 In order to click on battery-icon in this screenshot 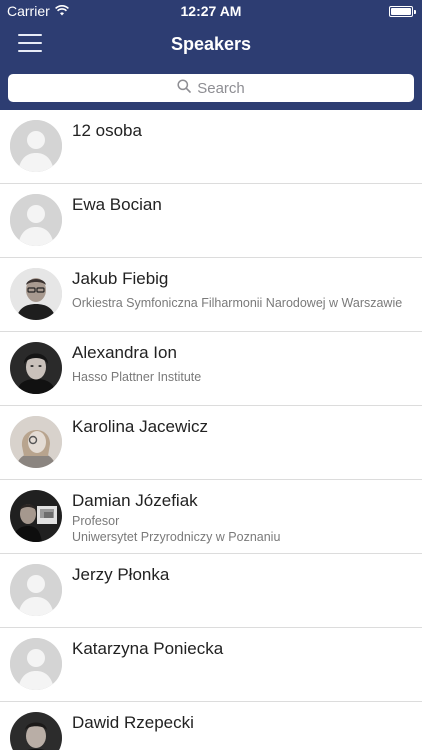, I will do `click(402, 11)`.